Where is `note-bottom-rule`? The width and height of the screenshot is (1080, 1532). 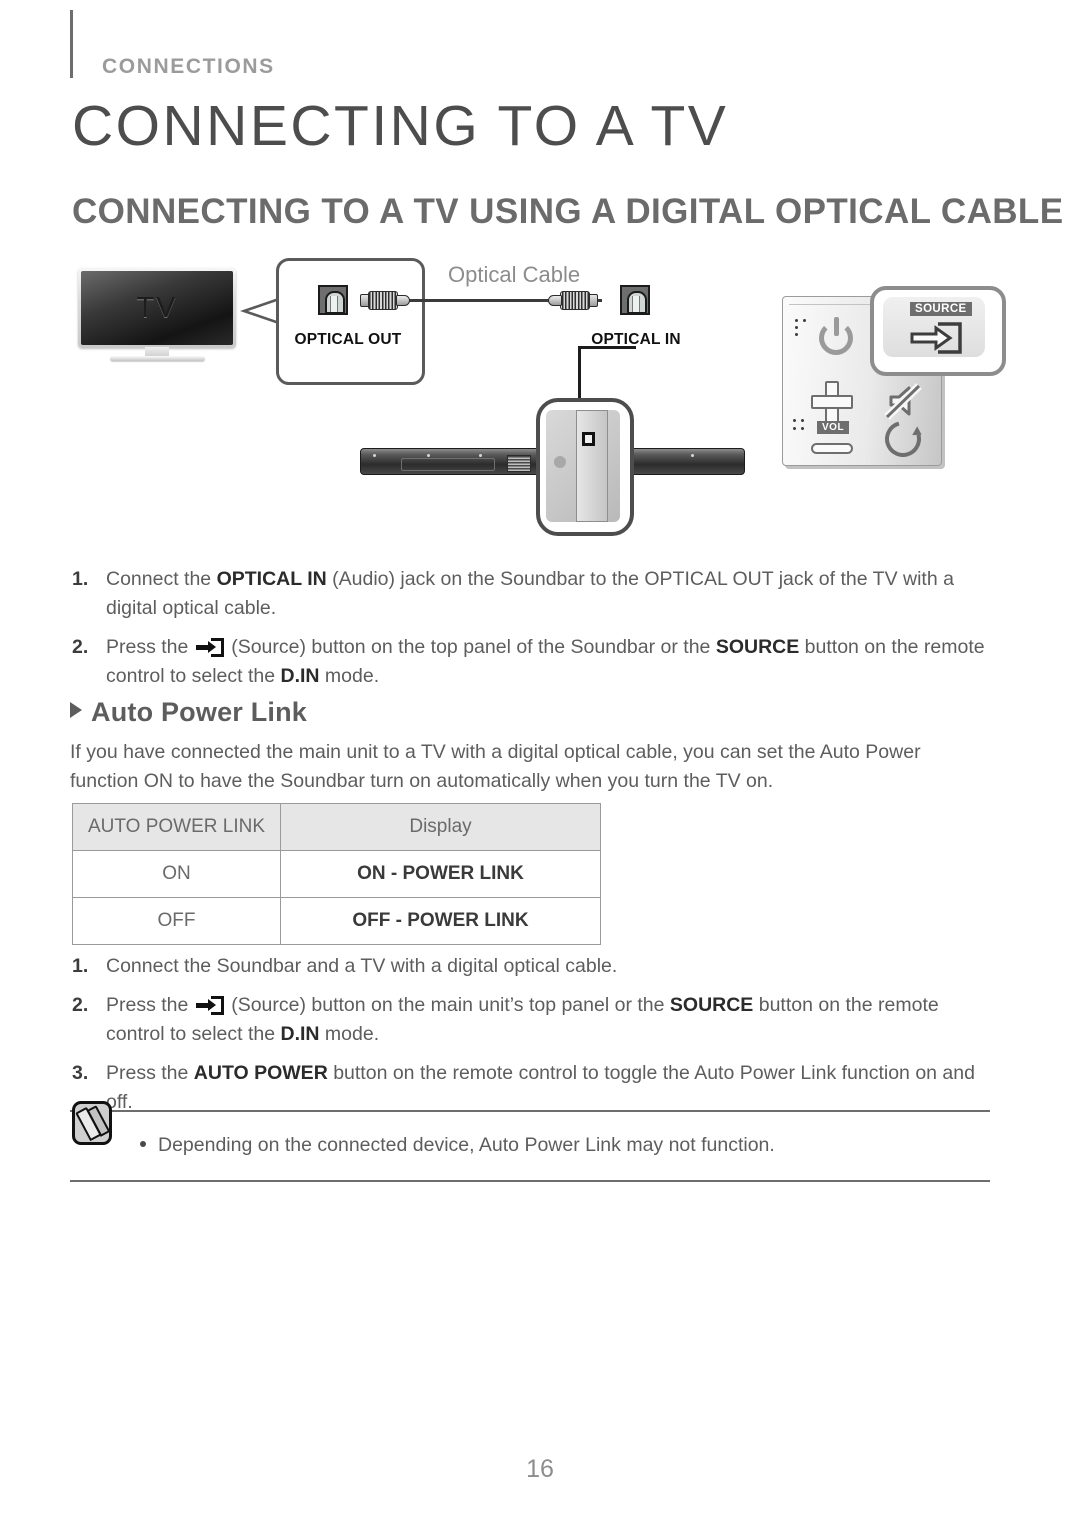 note-bottom-rule is located at coordinates (530, 1181).